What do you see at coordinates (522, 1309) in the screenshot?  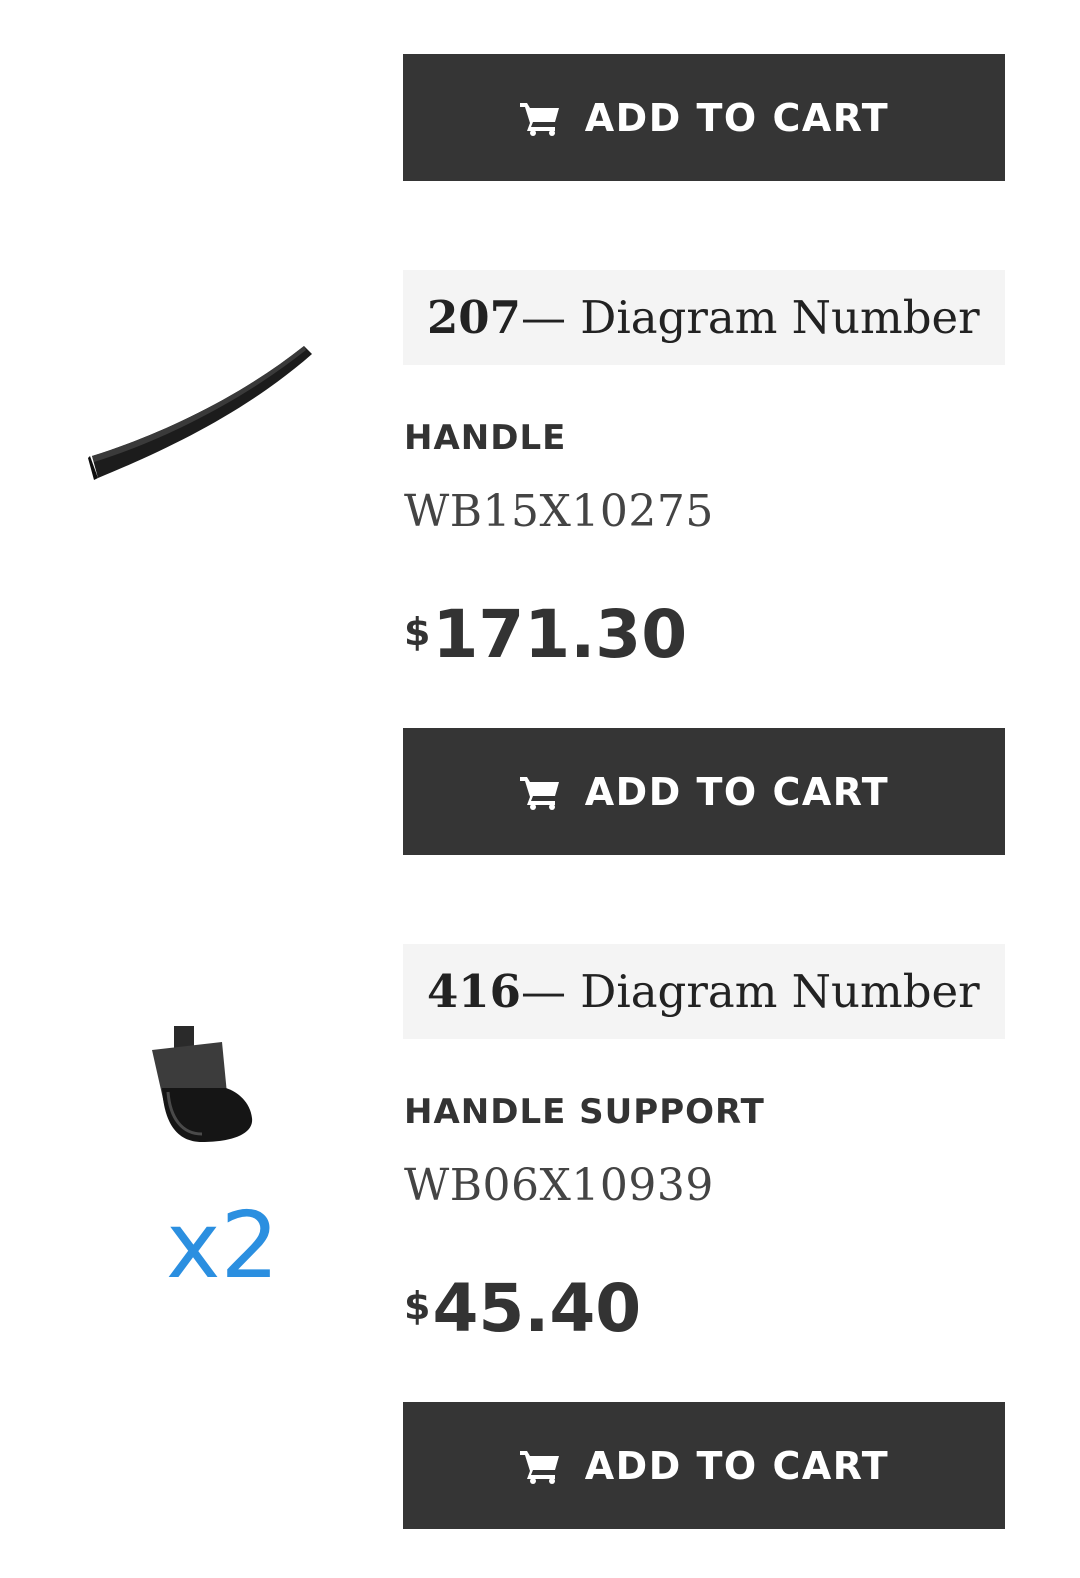 I see `part-price: $ 45.40` at bounding box center [522, 1309].